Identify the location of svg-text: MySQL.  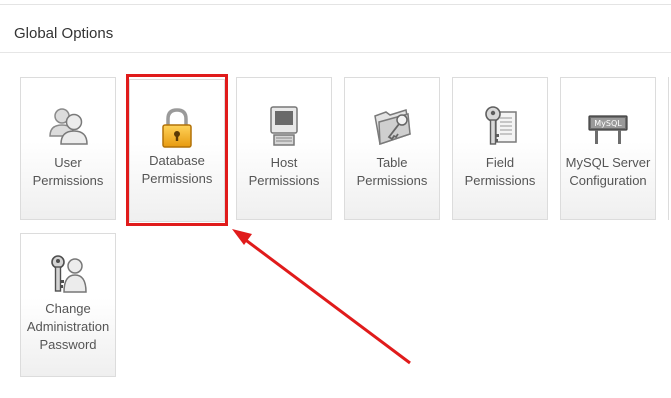
(608, 123).